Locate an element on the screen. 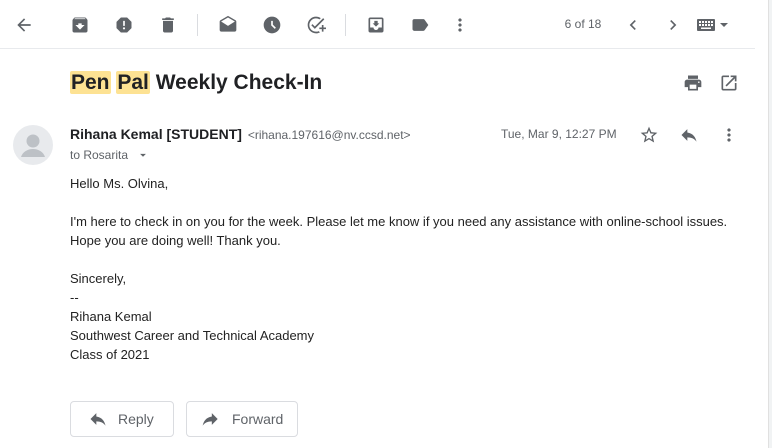 The image size is (772, 448). print-icon is located at coordinates (693, 83).